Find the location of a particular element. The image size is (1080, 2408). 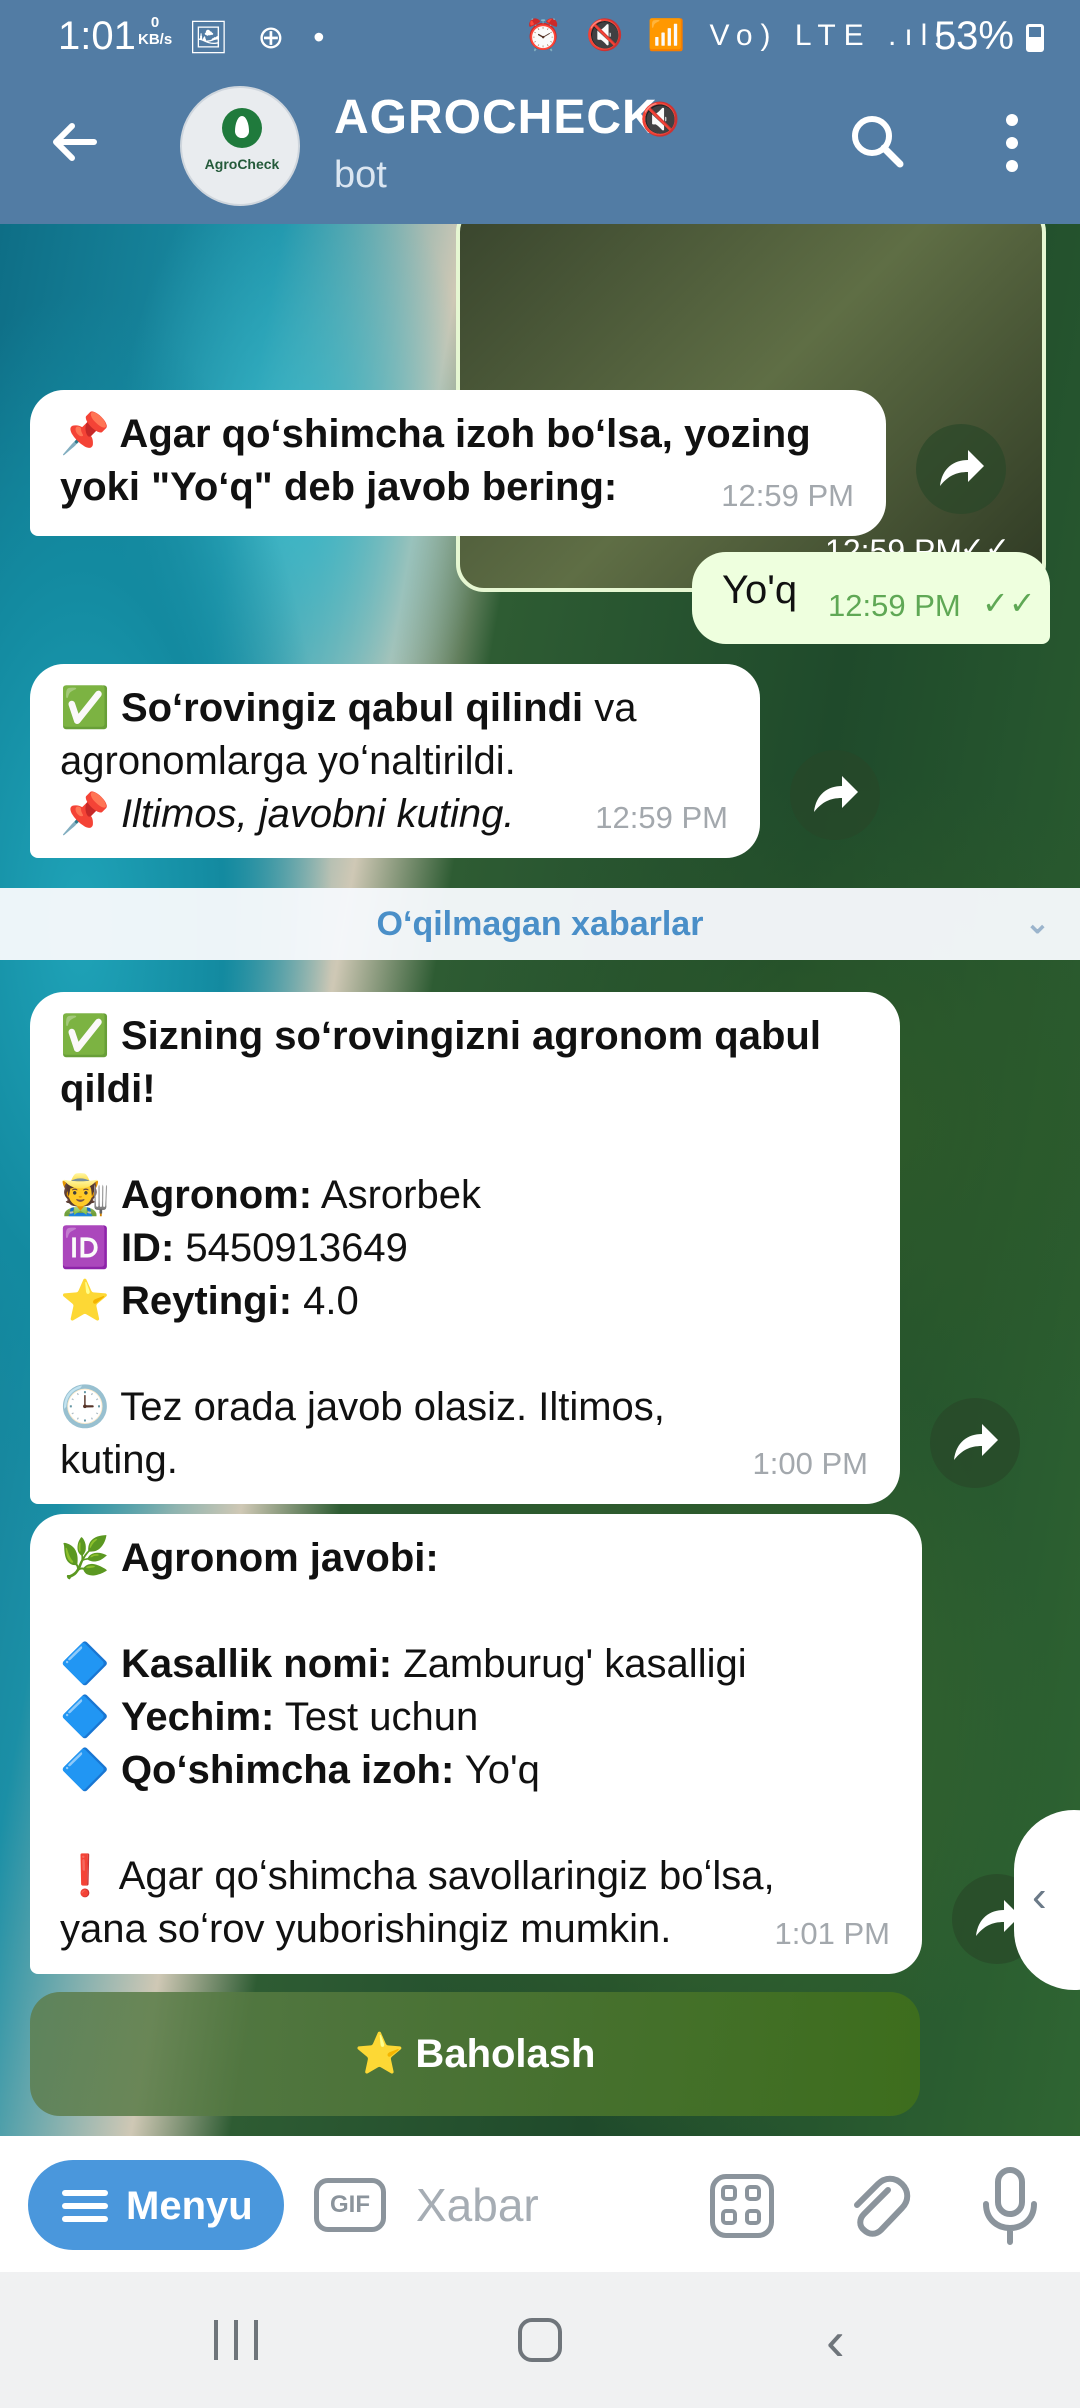

extra-note-label: Qoʻshimcha izoh: is located at coordinates (287, 1770).